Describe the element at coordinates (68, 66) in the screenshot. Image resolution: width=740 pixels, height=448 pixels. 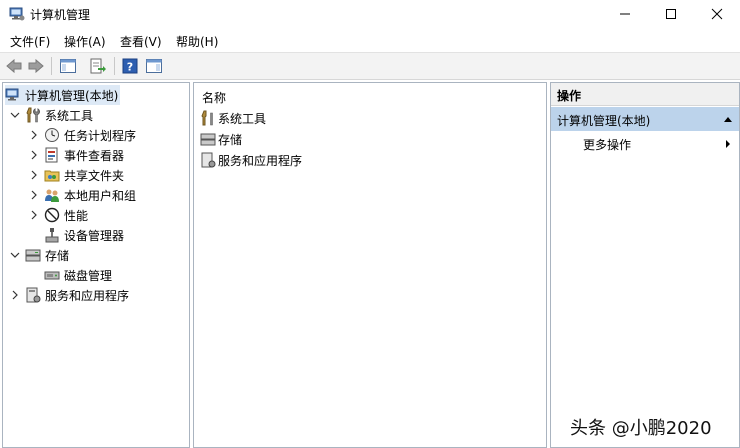
I see `show-hide-console-tree-icon` at that location.